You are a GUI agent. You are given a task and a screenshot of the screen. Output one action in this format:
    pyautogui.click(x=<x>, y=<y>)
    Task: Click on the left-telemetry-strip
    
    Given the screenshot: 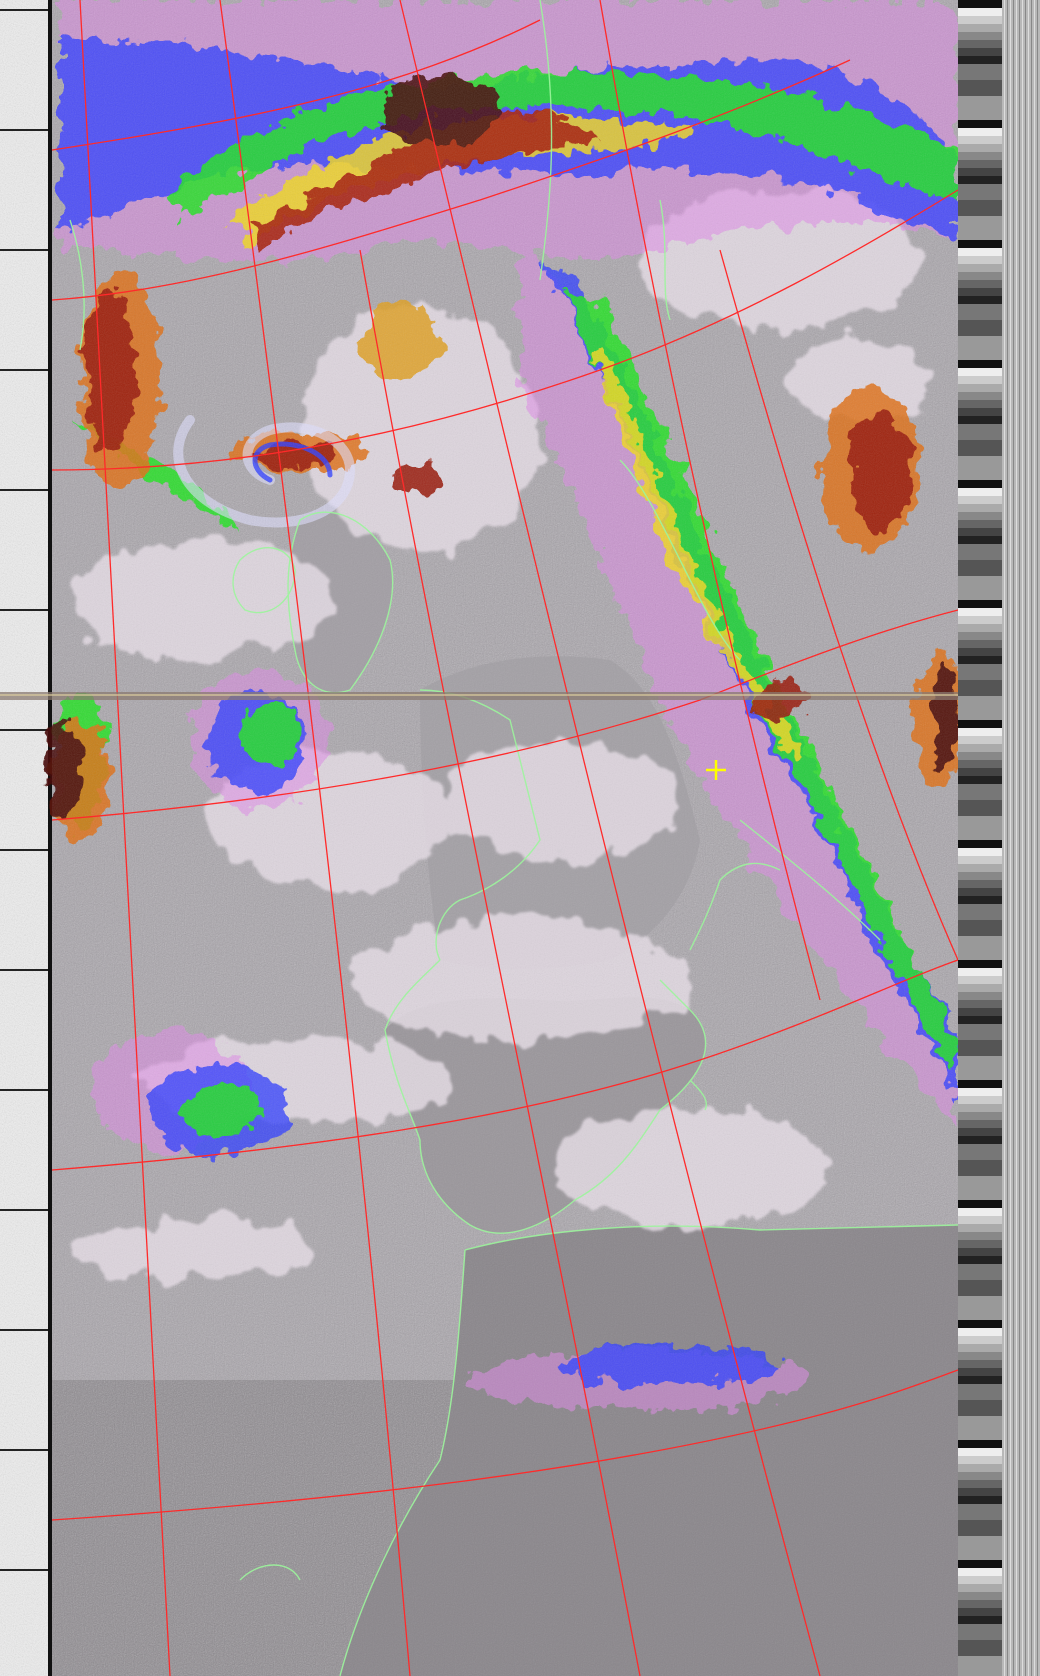 What is the action you would take?
    pyautogui.click(x=26, y=838)
    